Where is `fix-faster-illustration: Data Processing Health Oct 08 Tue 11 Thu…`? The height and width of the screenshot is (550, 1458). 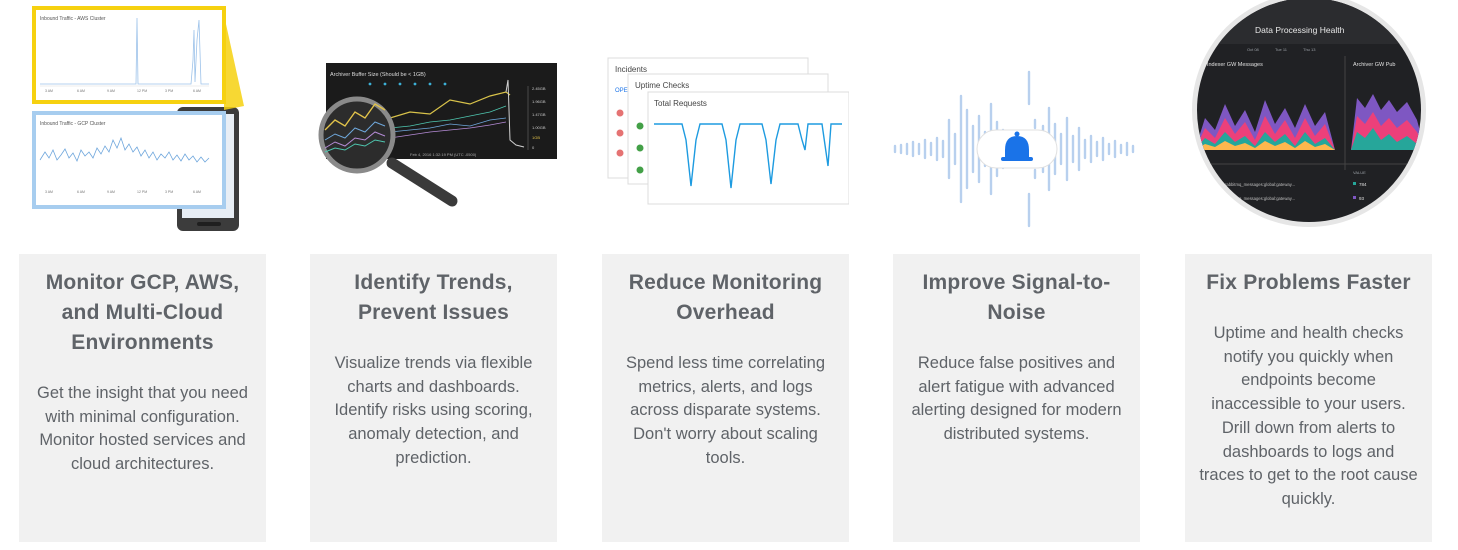
fix-faster-illustration: Data Processing Health Oct 08 Tue 11 Thu… is located at coordinates (1309, 113).